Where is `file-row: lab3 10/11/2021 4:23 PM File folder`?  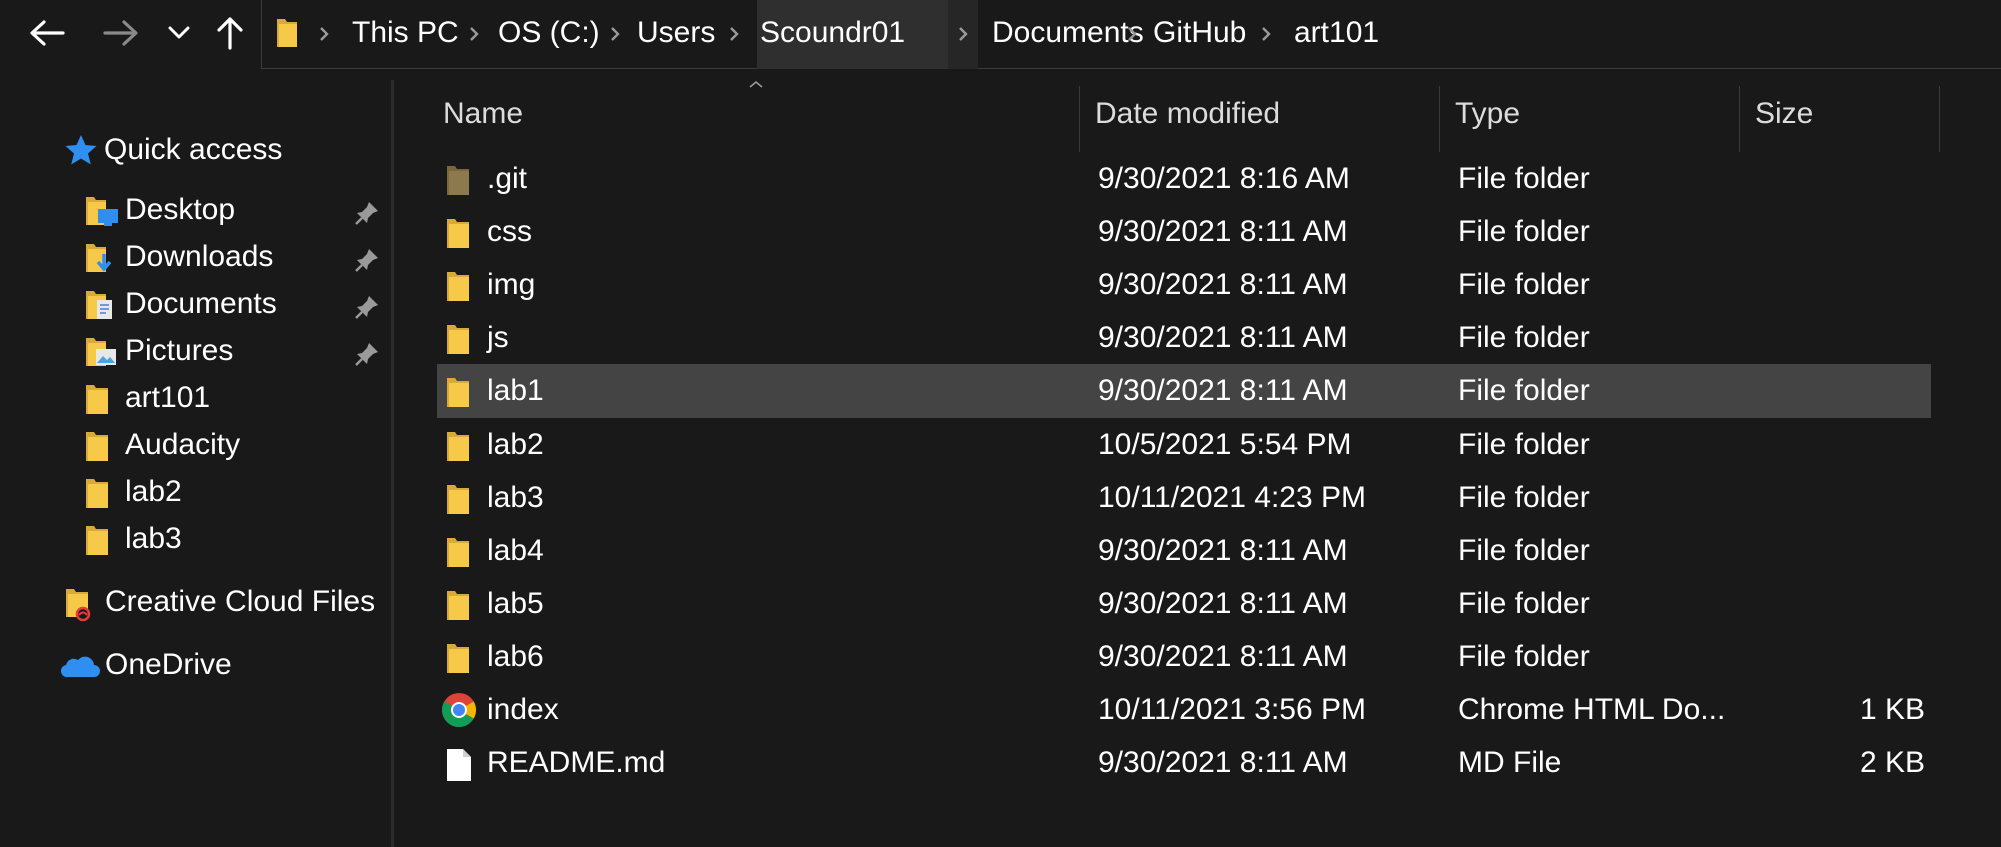
file-row: lab3 10/11/2021 4:23 PM File folder is located at coordinates (1218, 497).